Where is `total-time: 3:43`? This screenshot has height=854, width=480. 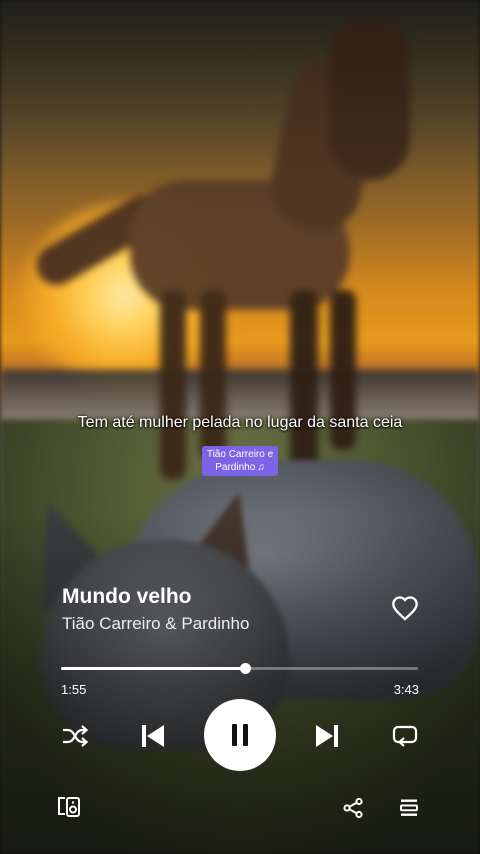
total-time: 3:43 is located at coordinates (406, 689).